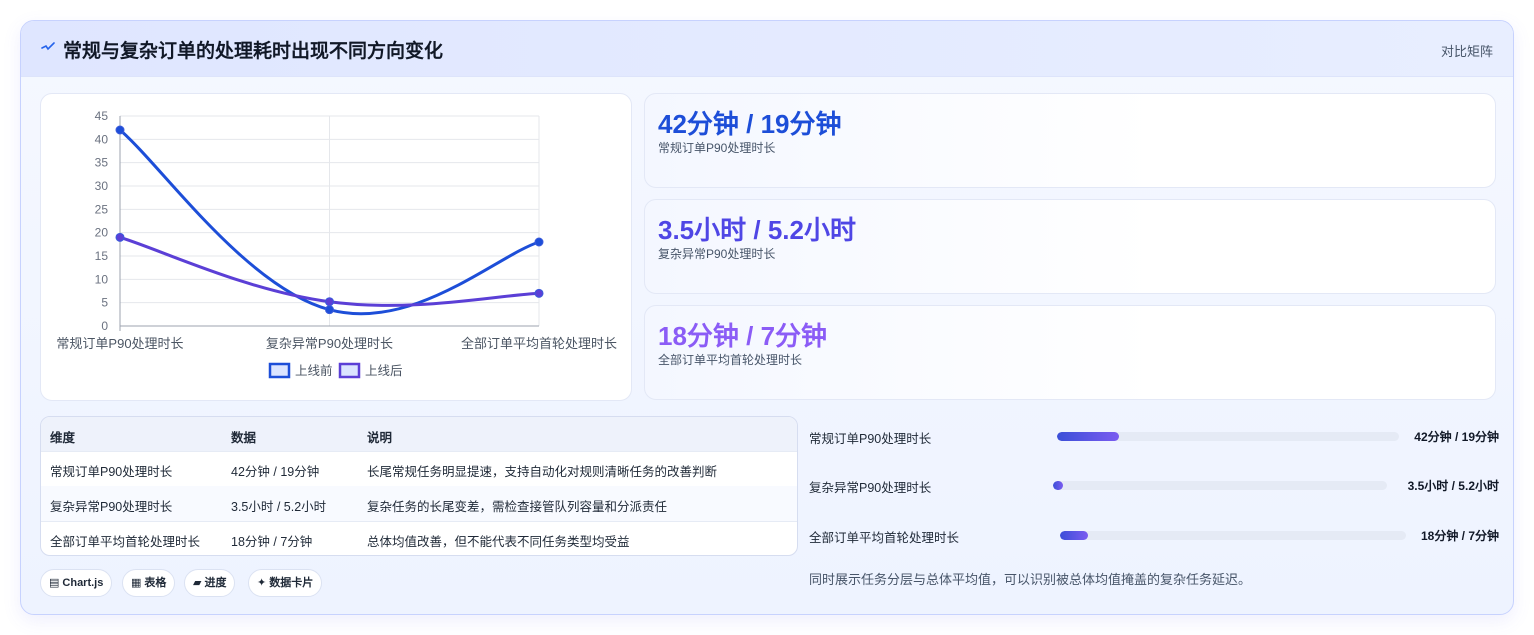 The image size is (1534, 635). I want to click on column-header: 说明, so click(380, 438).